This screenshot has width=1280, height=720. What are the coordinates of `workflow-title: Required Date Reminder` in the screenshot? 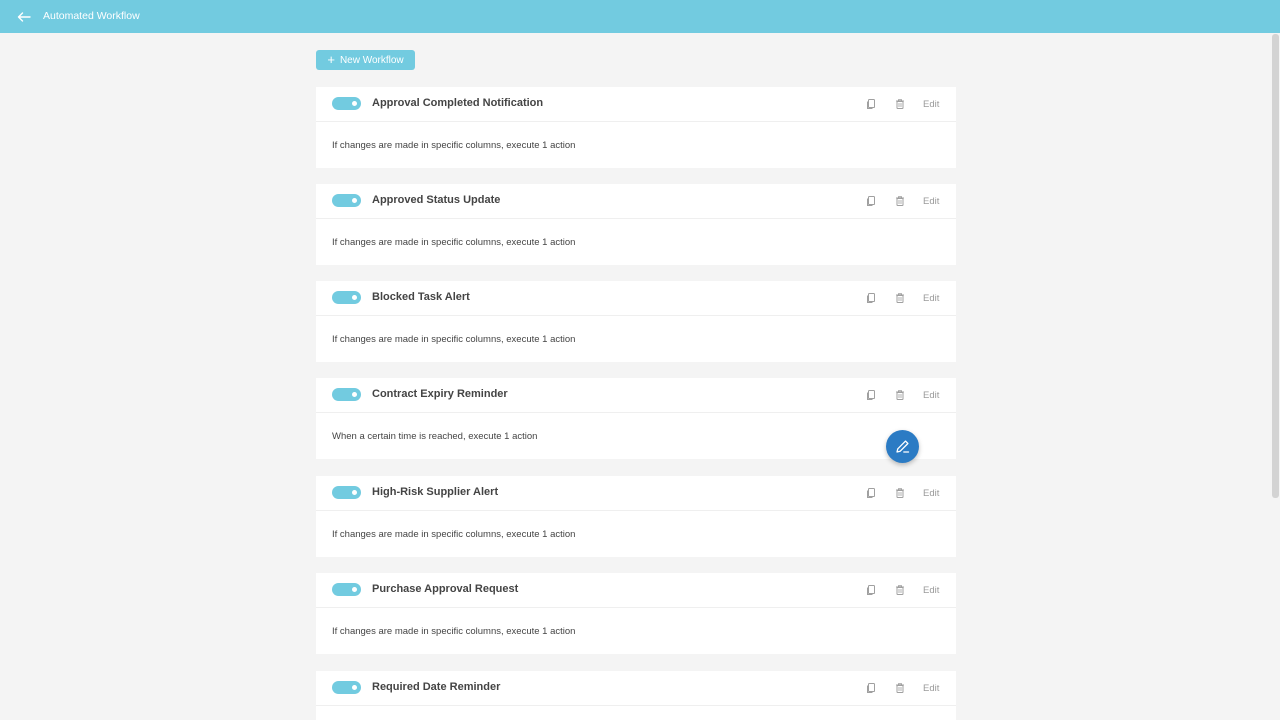 It's located at (436, 687).